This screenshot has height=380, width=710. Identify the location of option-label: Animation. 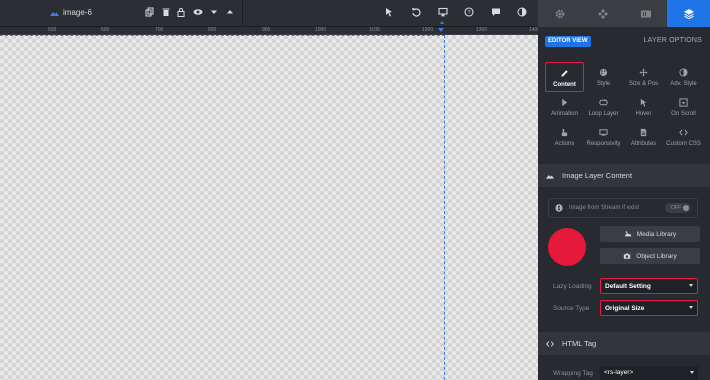
(564, 114).